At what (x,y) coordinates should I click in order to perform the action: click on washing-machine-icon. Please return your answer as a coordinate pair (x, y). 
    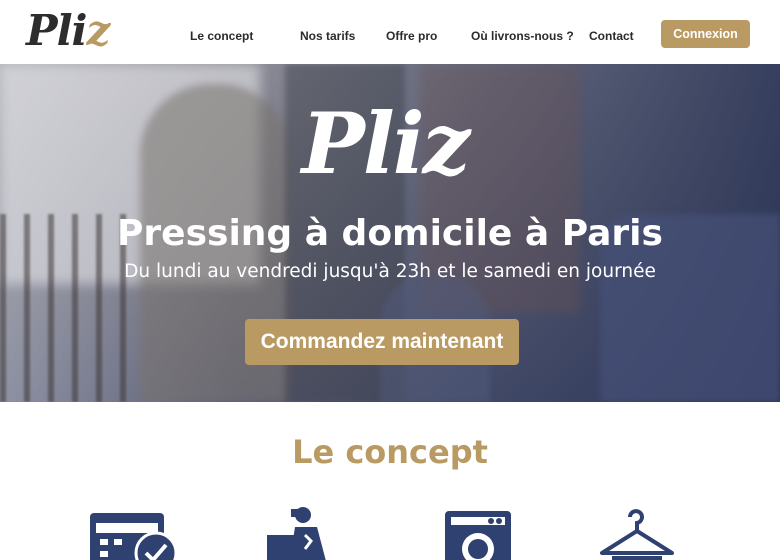
    Looking at the image, I should click on (479, 532).